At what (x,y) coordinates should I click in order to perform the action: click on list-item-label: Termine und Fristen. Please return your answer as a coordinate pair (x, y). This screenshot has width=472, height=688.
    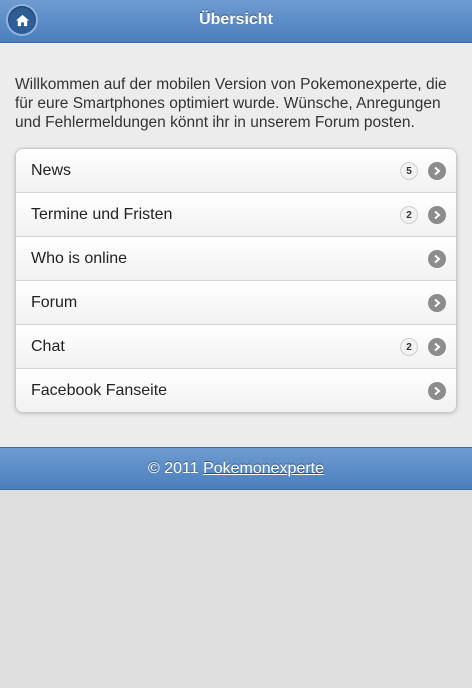
    Looking at the image, I should click on (102, 214).